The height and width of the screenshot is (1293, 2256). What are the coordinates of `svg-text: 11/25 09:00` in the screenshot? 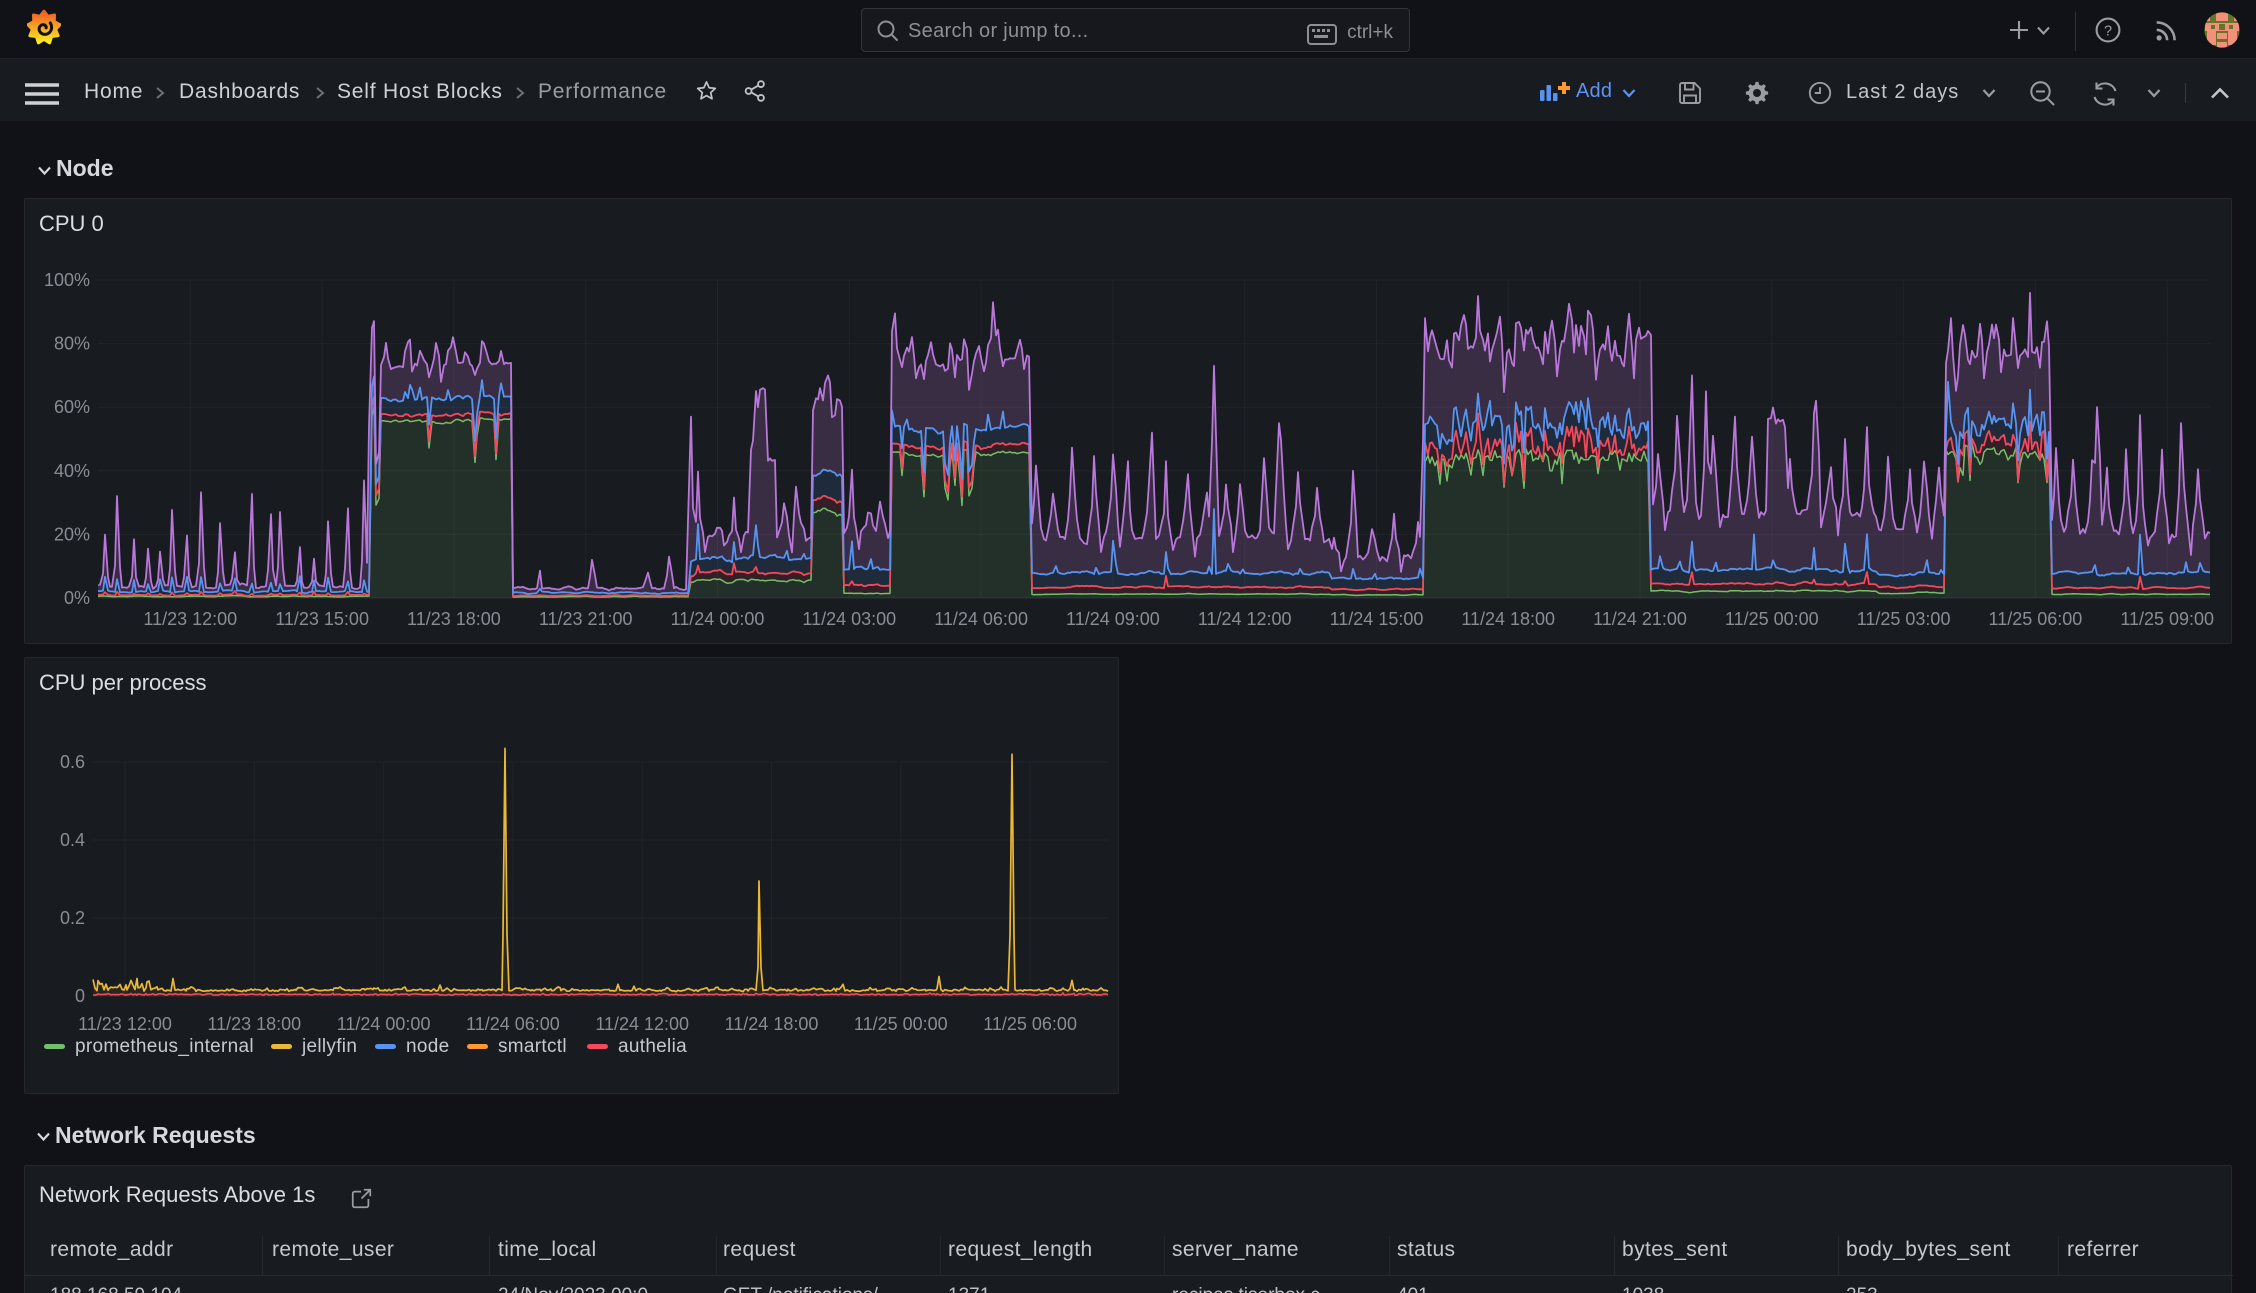 It's located at (2167, 619).